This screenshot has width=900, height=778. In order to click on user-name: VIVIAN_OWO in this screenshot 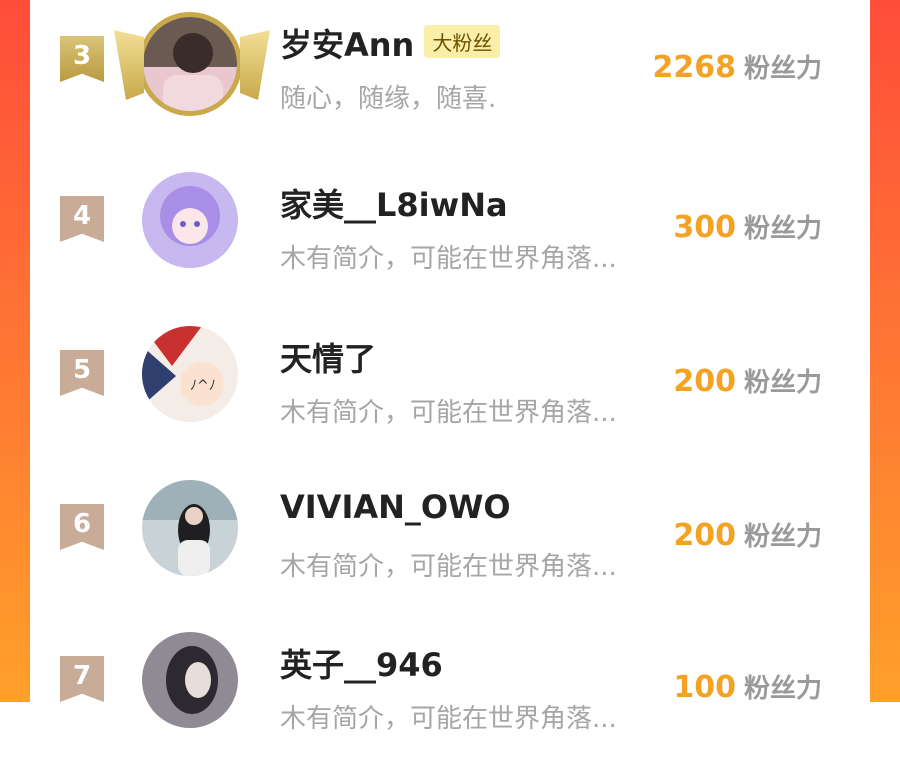, I will do `click(395, 507)`.